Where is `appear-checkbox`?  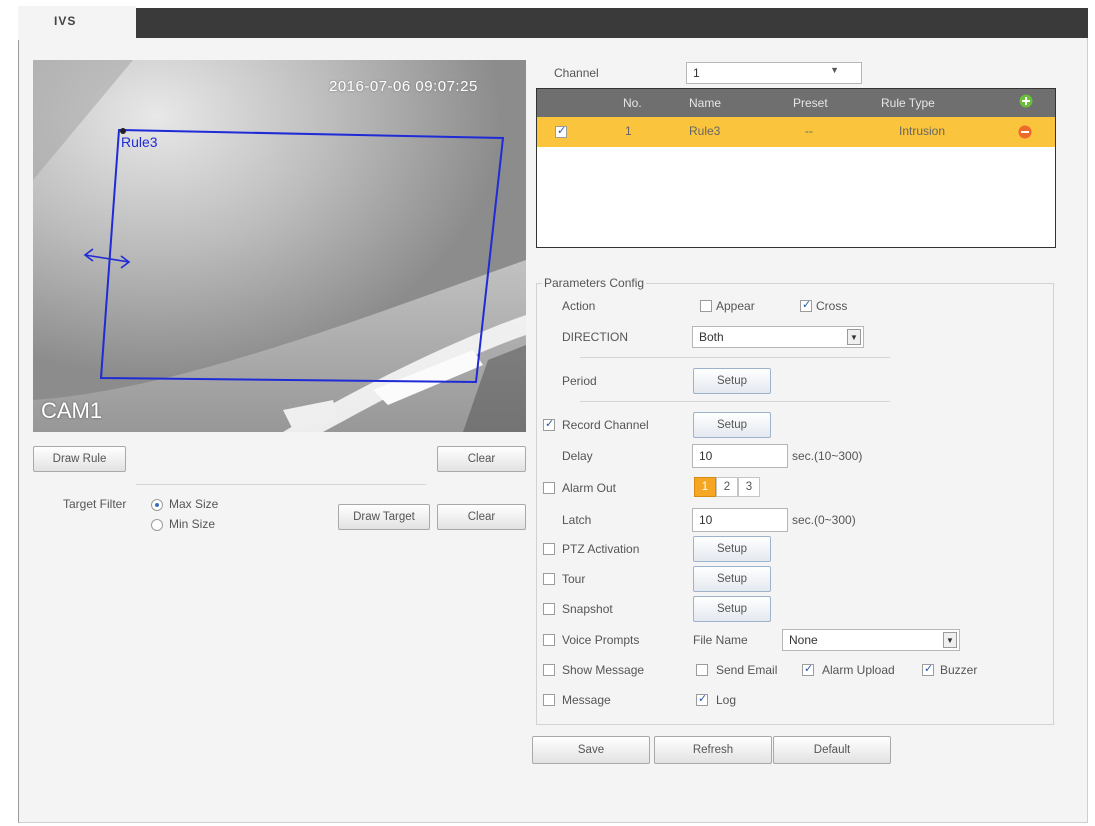
appear-checkbox is located at coordinates (706, 306).